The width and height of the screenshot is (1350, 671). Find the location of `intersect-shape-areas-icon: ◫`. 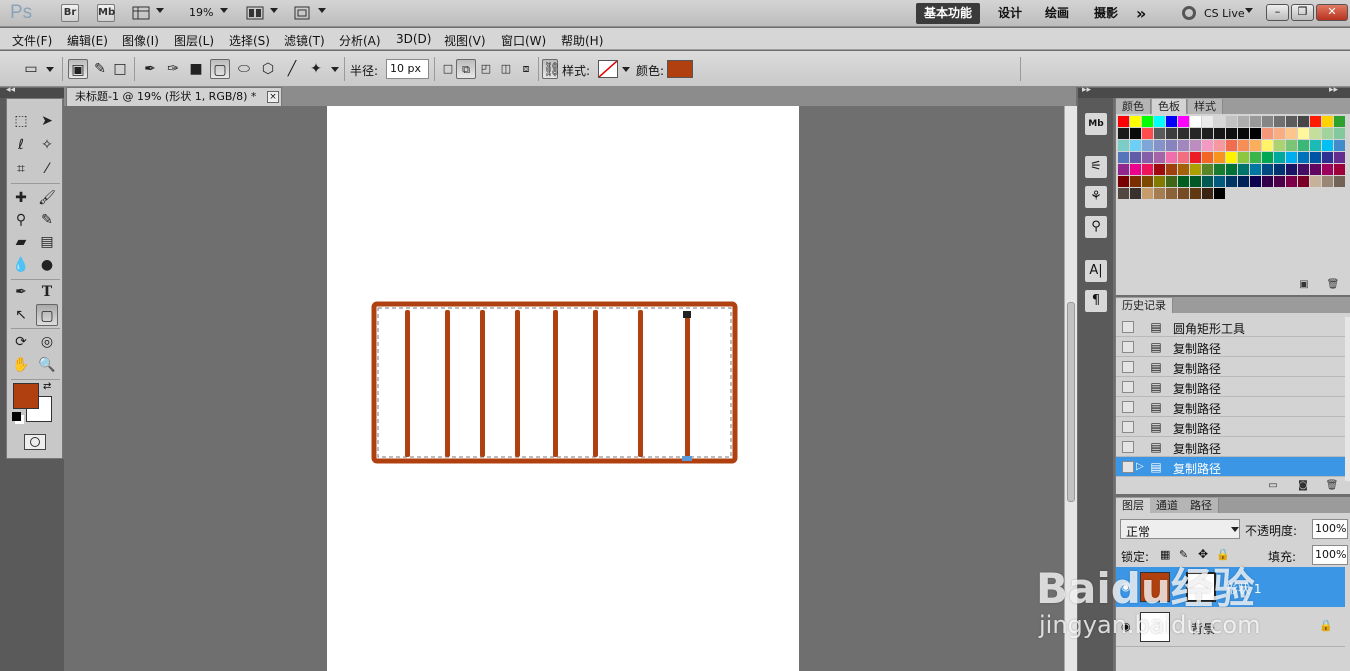

intersect-shape-areas-icon: ◫ is located at coordinates (506, 69).